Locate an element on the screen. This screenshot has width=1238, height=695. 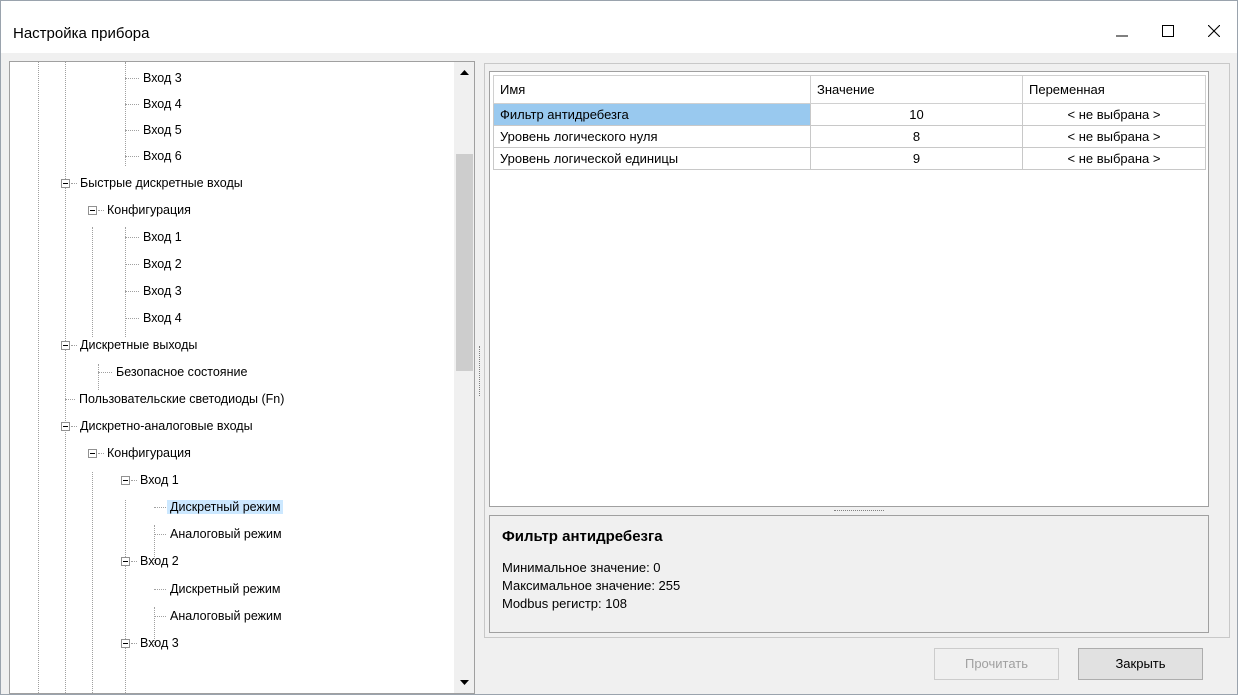
horizontal-splitter is located at coordinates (859, 510).